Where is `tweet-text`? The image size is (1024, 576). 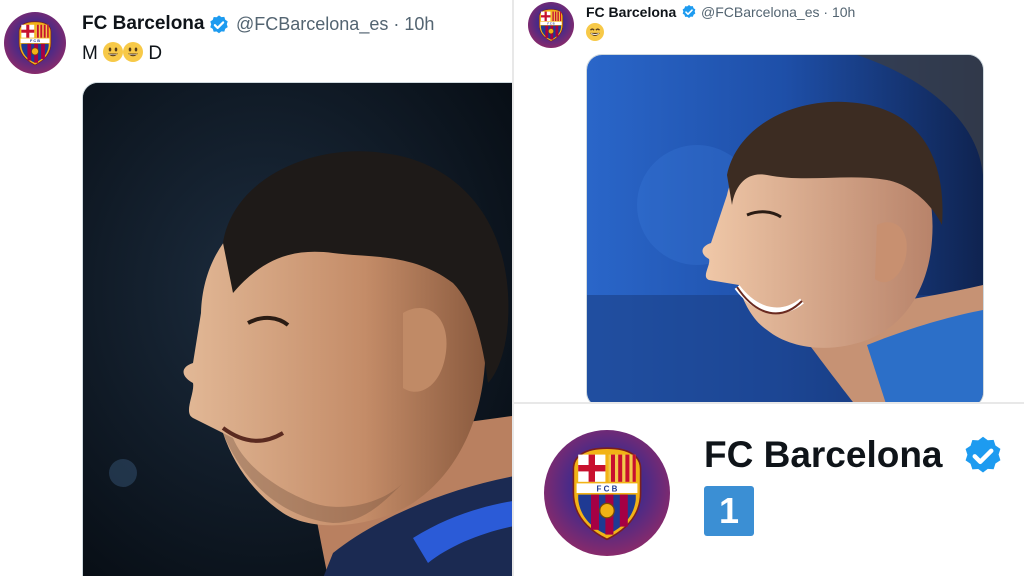 tweet-text is located at coordinates (595, 33).